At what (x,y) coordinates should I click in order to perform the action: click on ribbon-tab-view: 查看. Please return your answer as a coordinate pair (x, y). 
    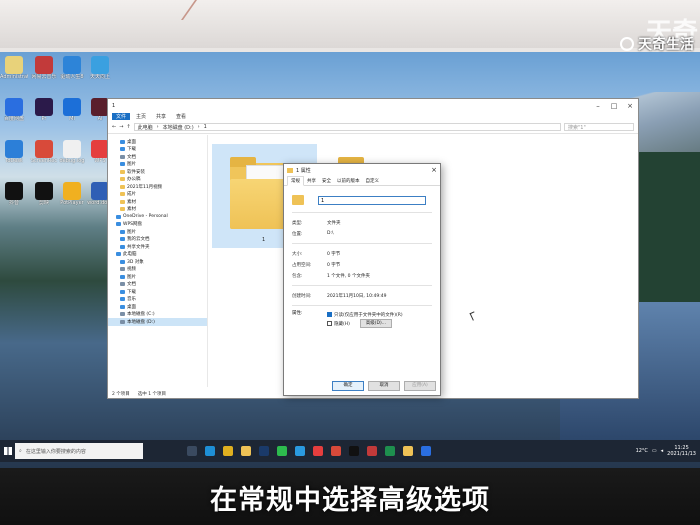
    Looking at the image, I should click on (181, 116).